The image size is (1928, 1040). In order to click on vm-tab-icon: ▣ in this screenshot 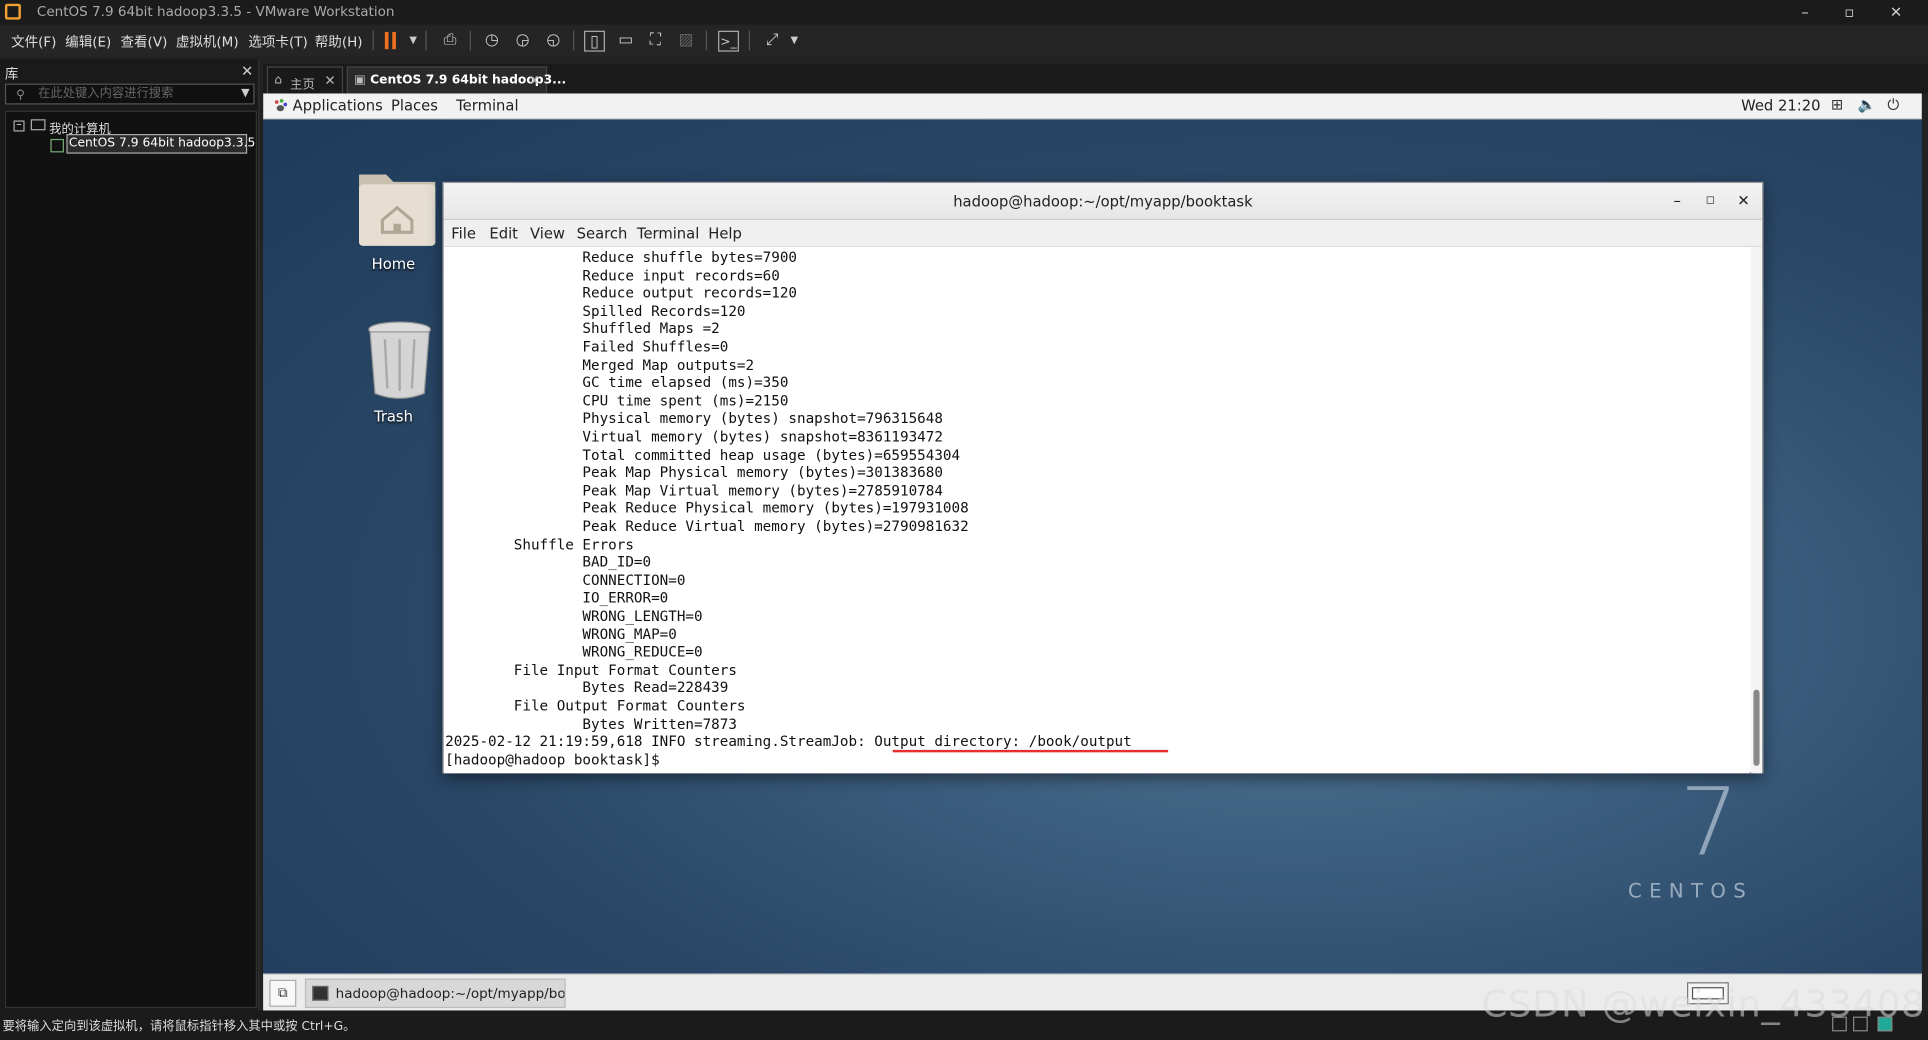, I will do `click(360, 80)`.